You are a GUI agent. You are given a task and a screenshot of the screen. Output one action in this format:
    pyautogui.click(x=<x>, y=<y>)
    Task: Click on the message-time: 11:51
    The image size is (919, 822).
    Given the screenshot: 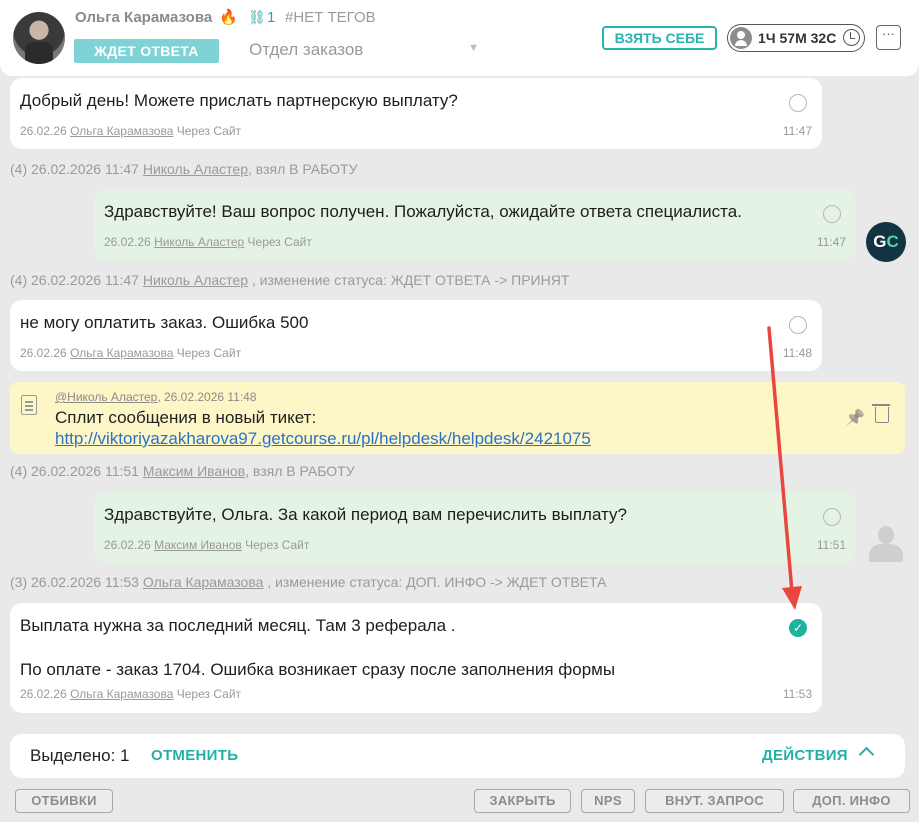 What is the action you would take?
    pyautogui.click(x=831, y=545)
    